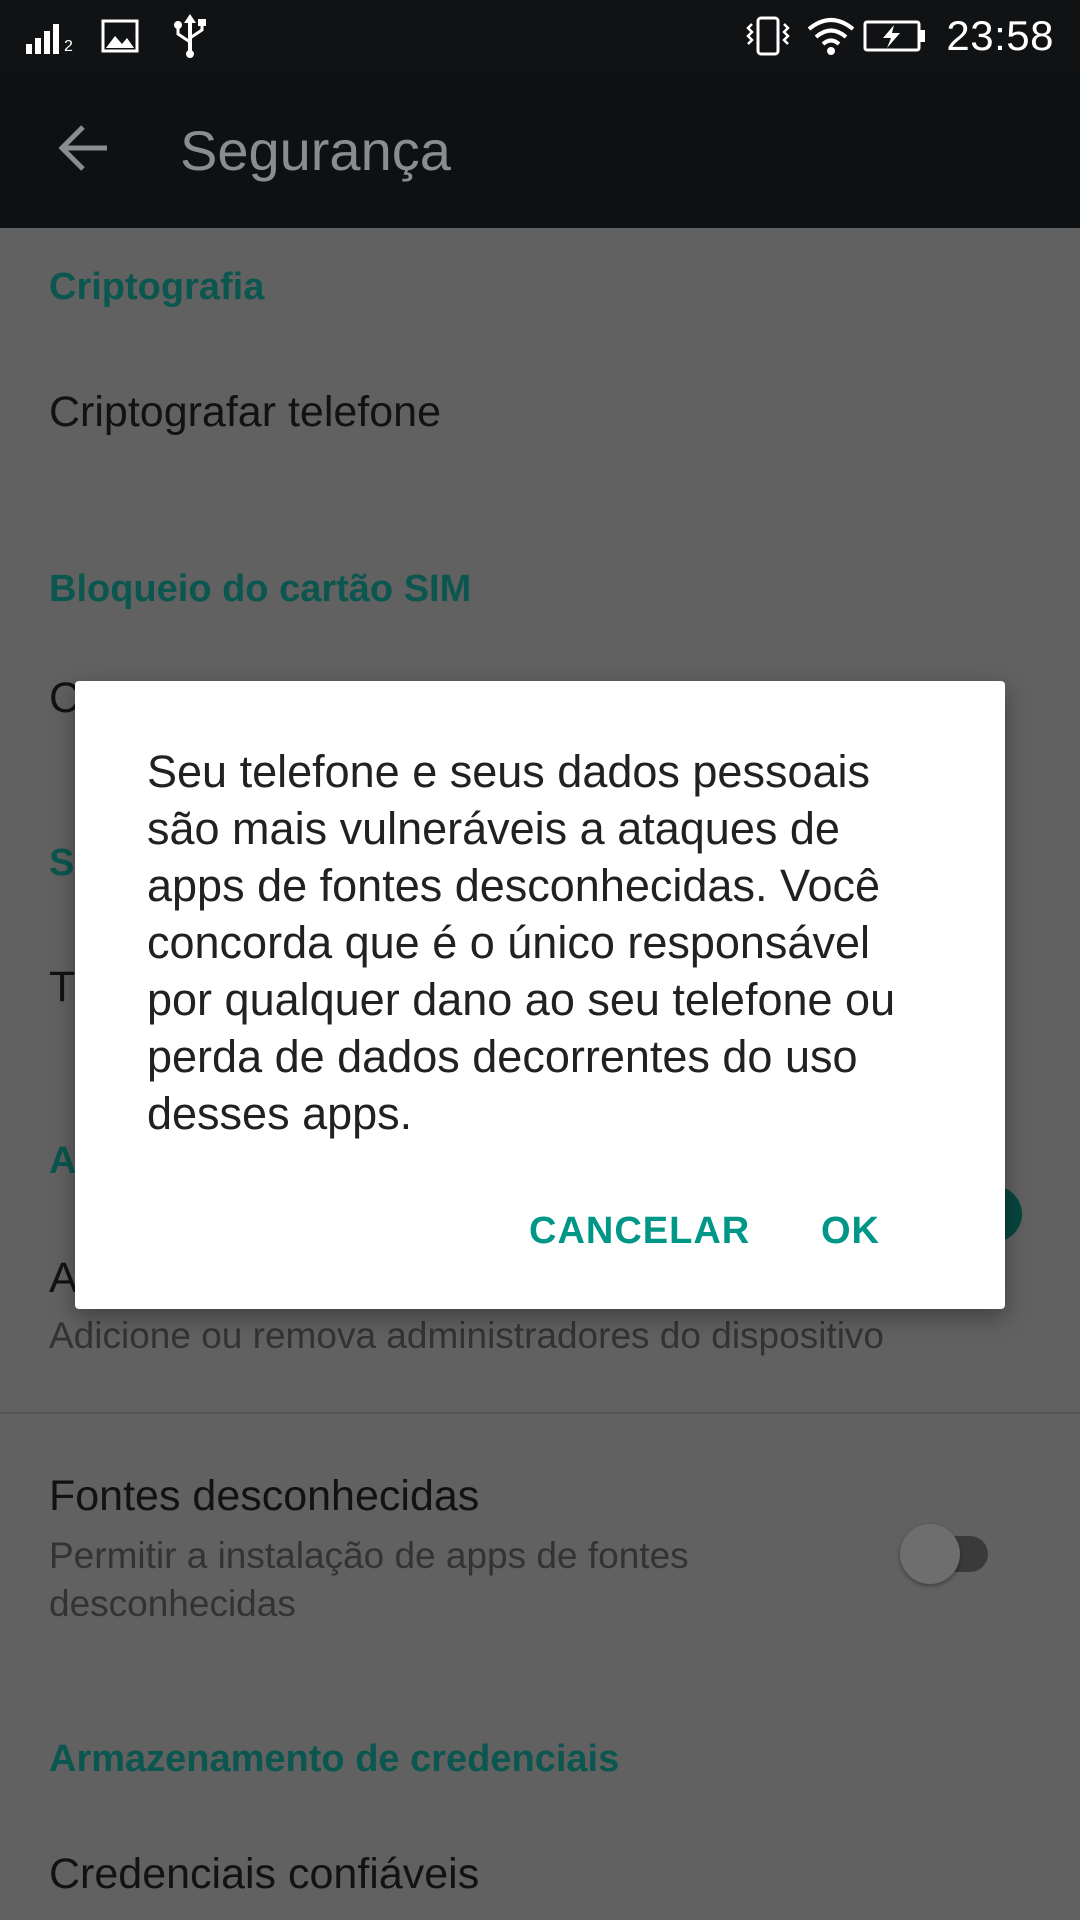 The width and height of the screenshot is (1080, 1920). Describe the element at coordinates (51, 36) in the screenshot. I see `signal-icon: 2` at that location.